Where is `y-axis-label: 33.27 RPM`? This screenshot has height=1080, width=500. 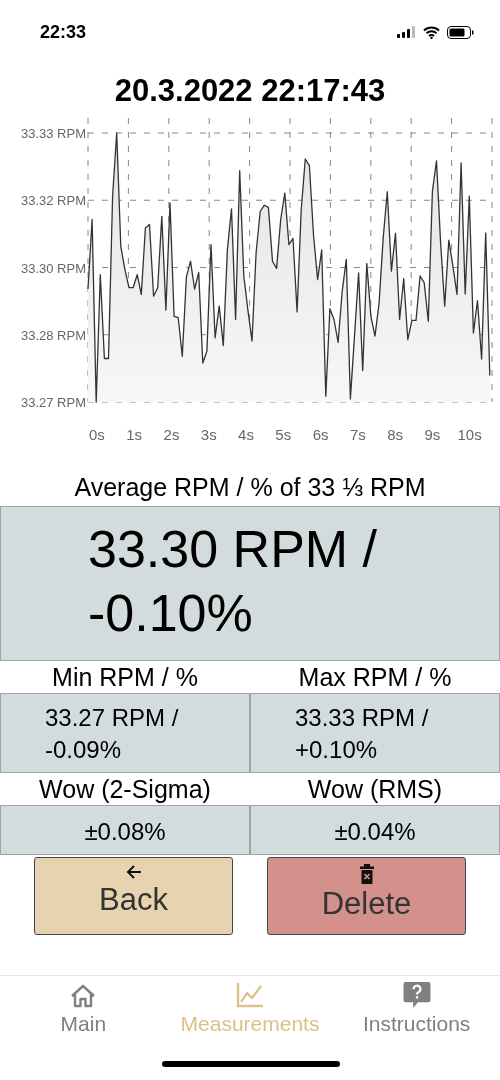
y-axis-label: 33.27 RPM is located at coordinates (53, 402).